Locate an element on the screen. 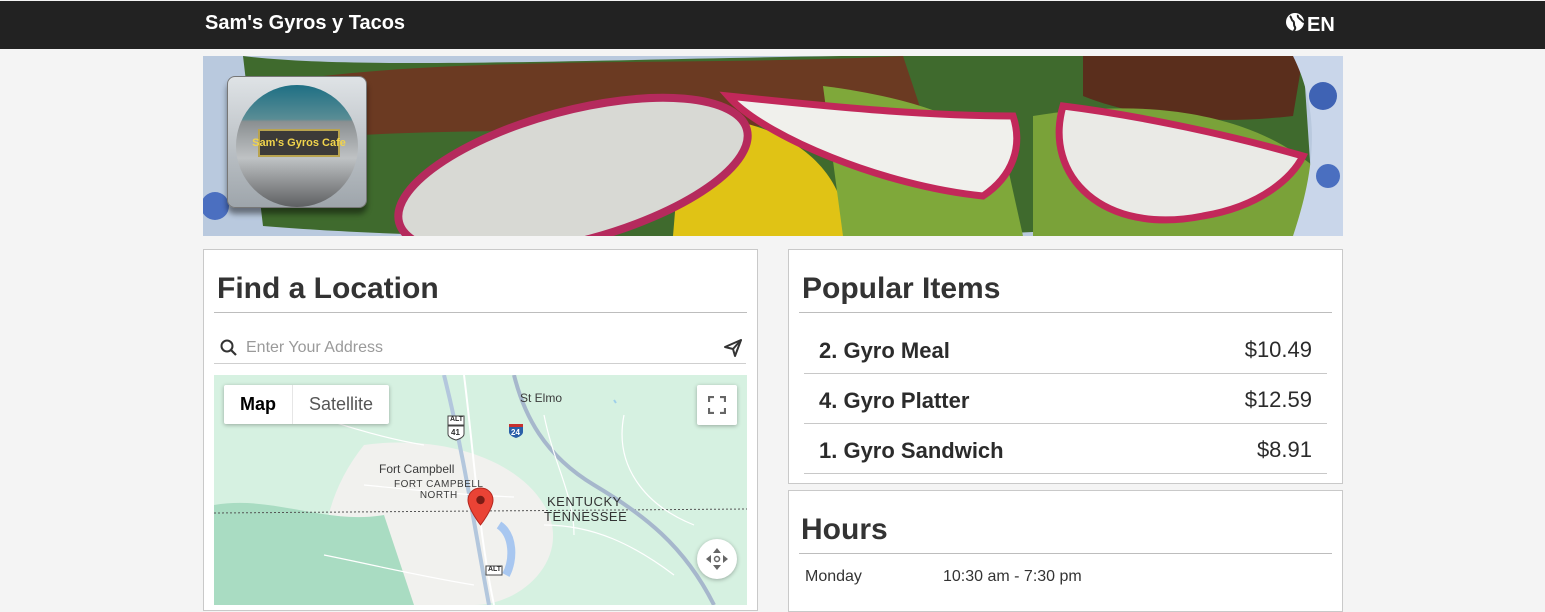 This screenshot has height=612, width=1545. menu-item-name: 4. Gyro Platter is located at coordinates (894, 400).